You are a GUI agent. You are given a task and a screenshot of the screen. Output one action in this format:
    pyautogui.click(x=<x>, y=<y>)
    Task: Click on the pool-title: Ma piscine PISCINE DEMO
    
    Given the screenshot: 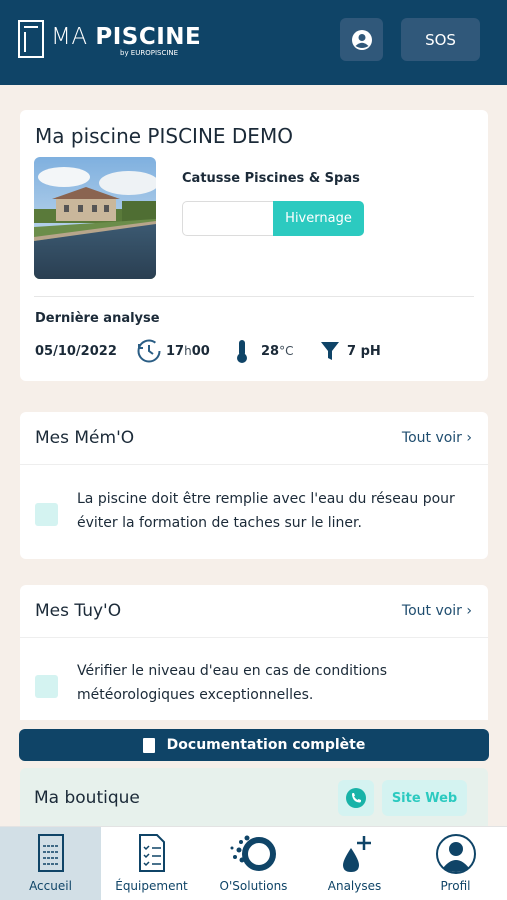 What is the action you would take?
    pyautogui.click(x=164, y=136)
    